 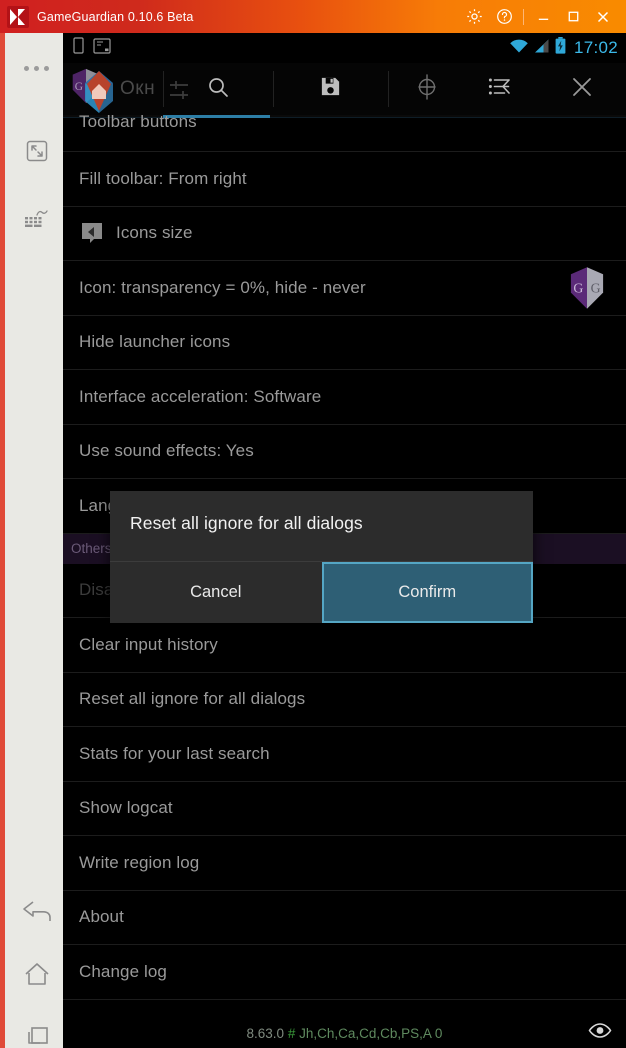 I want to click on window-title: GameGuardian 0.10.6 Beta, so click(x=115, y=16).